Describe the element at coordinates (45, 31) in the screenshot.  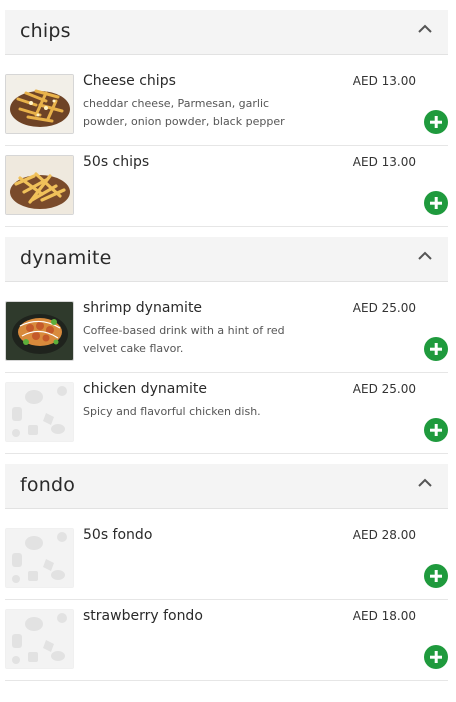
I see `category-title: chips` at that location.